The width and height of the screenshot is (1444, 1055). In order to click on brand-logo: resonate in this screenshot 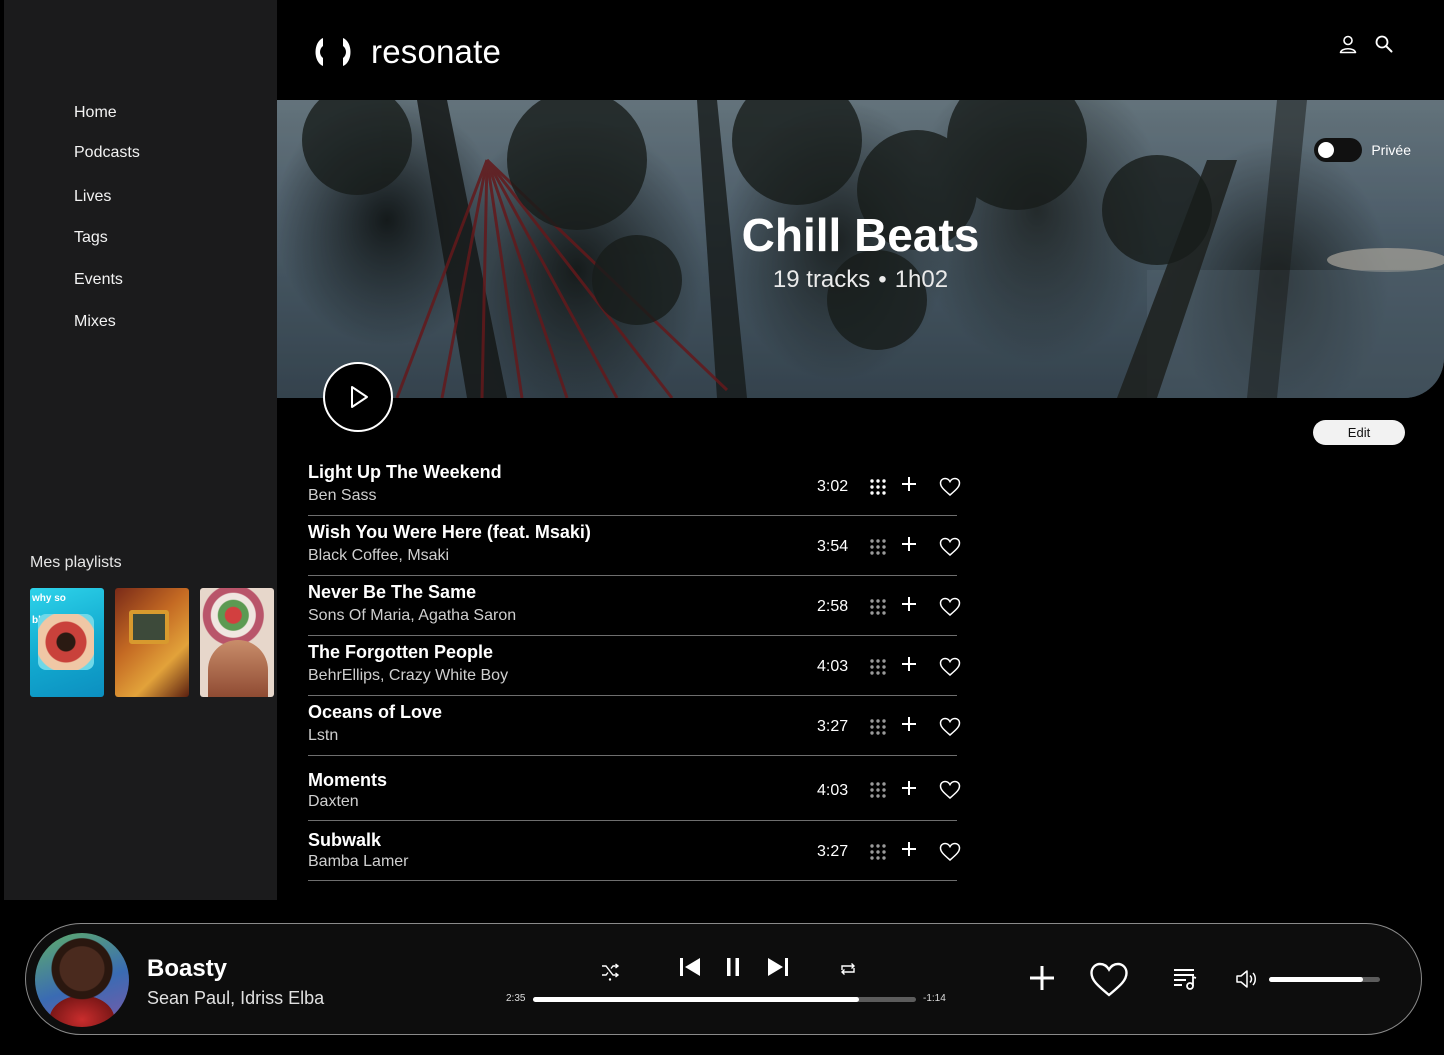, I will do `click(405, 52)`.